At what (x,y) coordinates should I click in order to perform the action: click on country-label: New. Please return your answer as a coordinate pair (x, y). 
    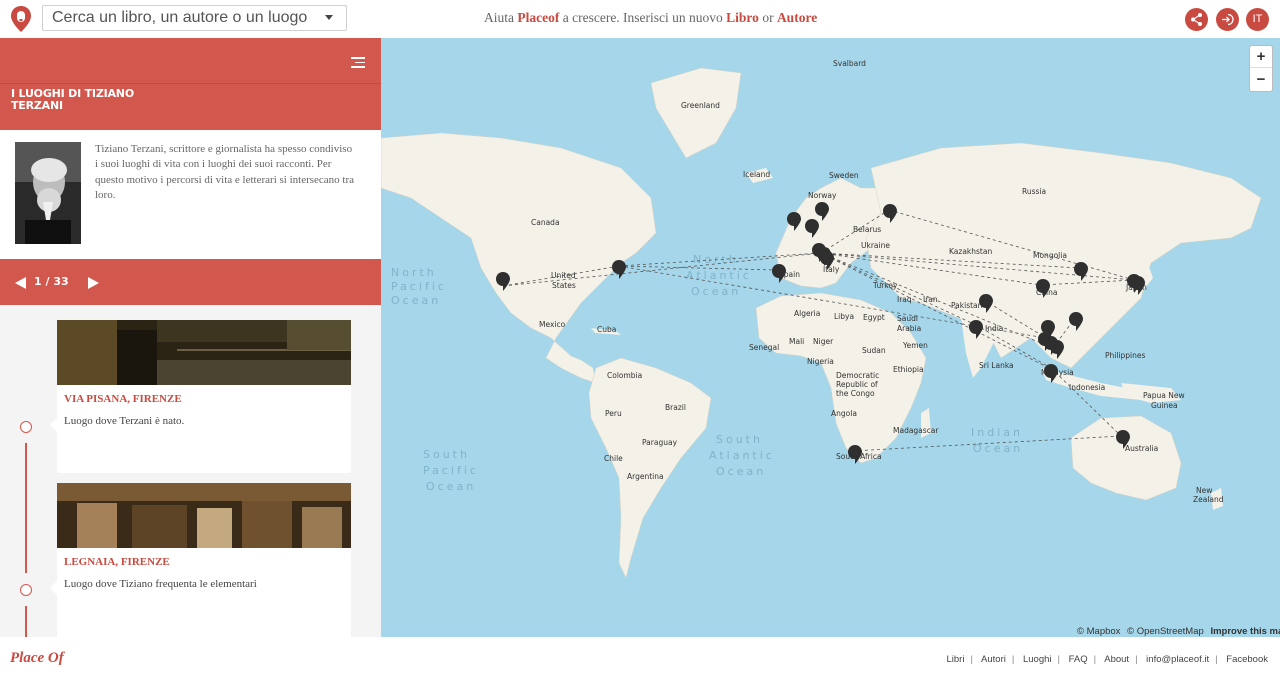
    Looking at the image, I should click on (1204, 490).